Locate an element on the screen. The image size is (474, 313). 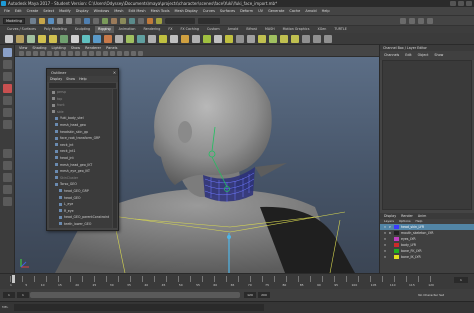
menu-set-dropdown: Modeling is located at coordinates (14, 21).